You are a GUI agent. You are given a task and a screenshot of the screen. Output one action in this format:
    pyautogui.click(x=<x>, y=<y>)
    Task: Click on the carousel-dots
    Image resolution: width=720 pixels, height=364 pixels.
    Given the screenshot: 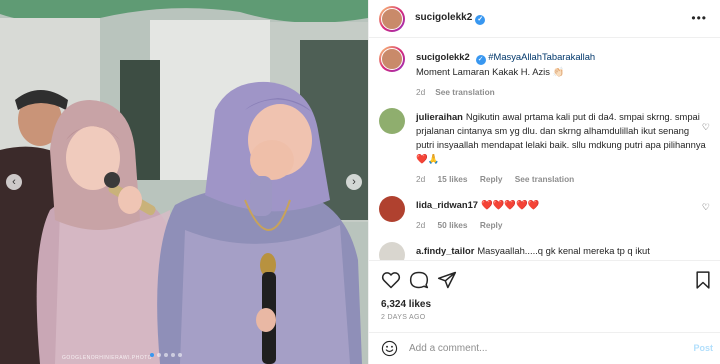 What is the action you would take?
    pyautogui.click(x=166, y=355)
    